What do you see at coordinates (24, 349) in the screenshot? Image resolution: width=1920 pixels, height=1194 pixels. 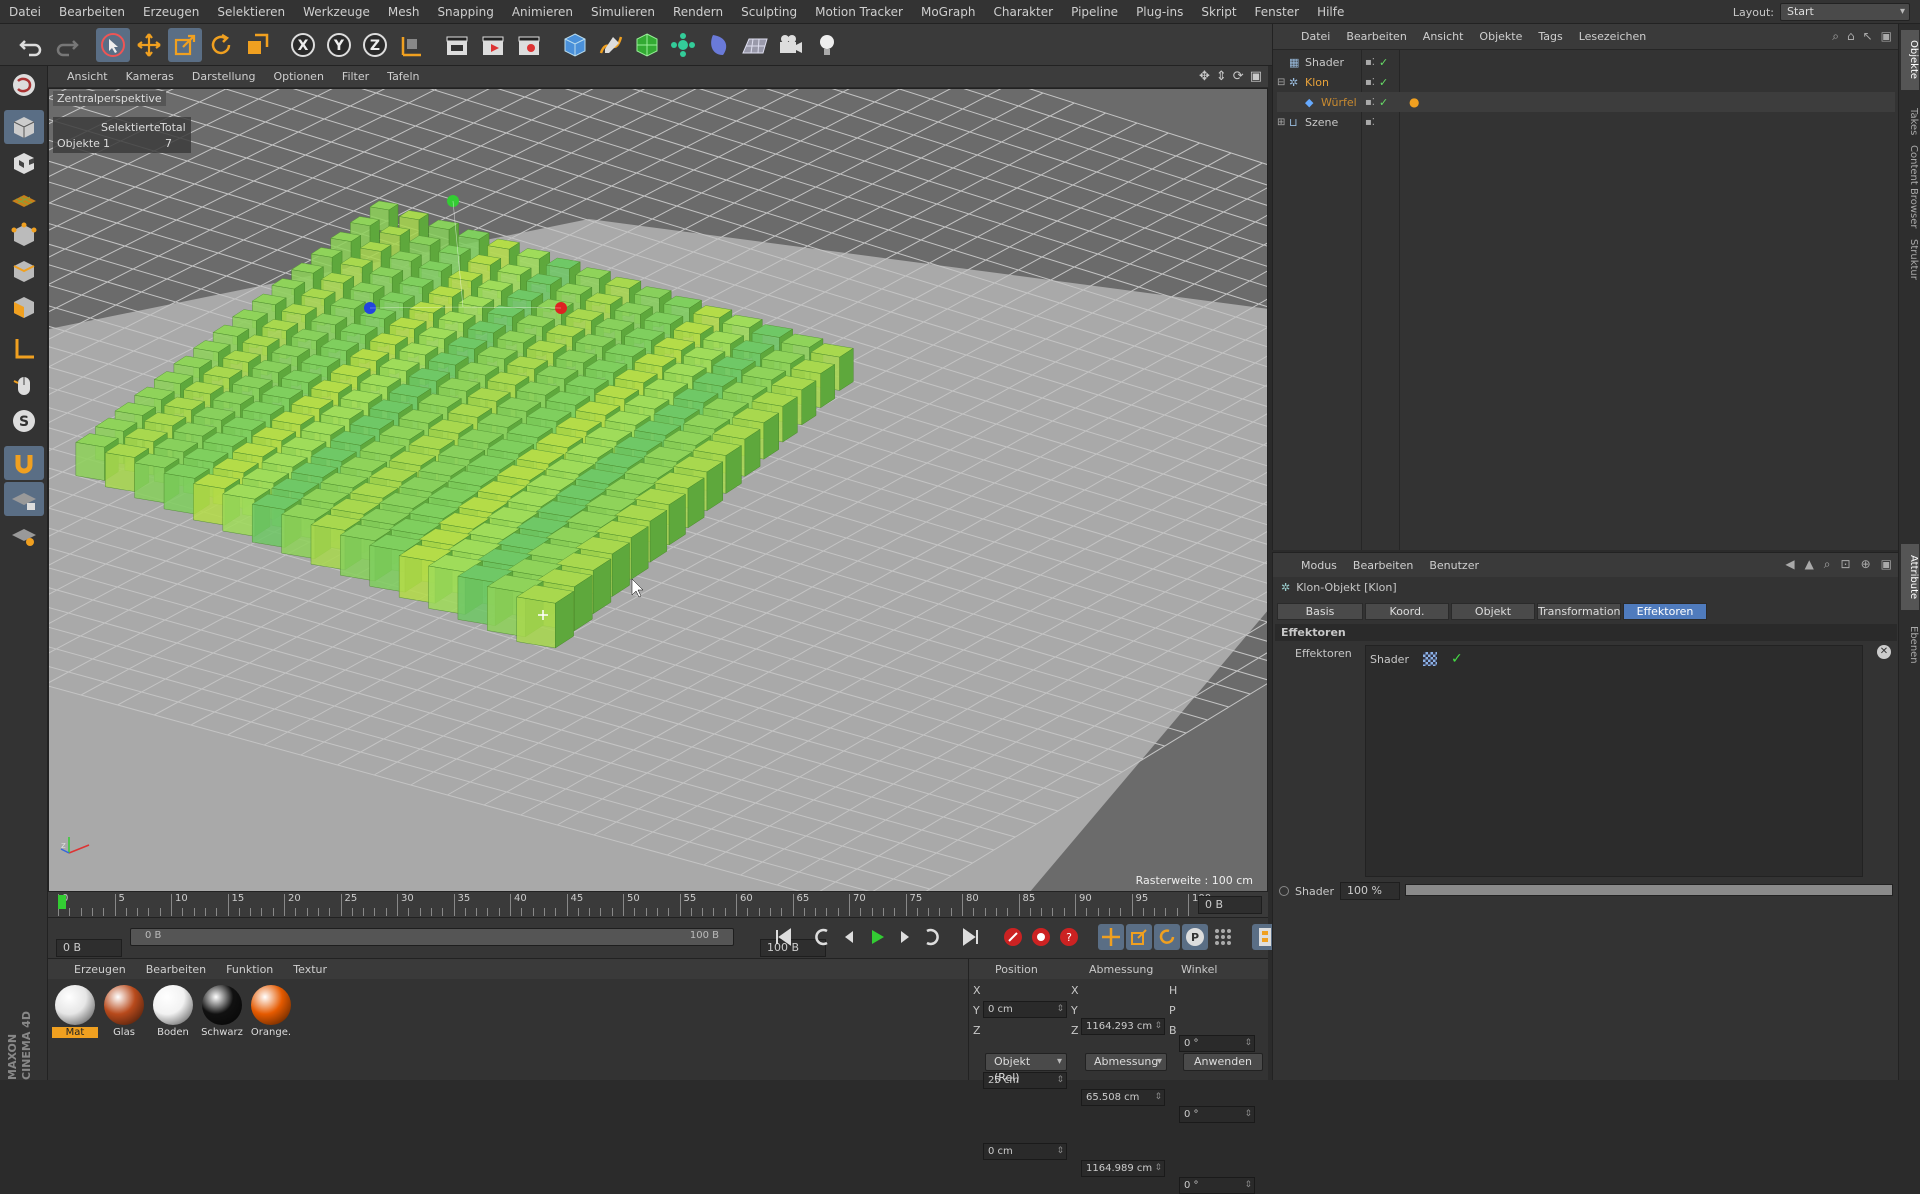 I see `axis-mode-button` at bounding box center [24, 349].